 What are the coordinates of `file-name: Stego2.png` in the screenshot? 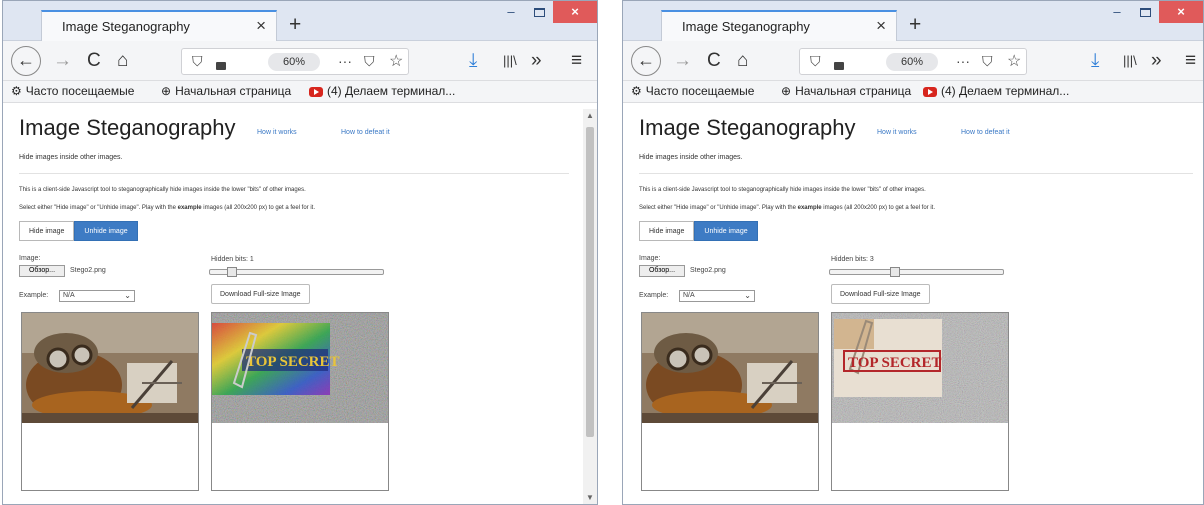 It's located at (708, 270).